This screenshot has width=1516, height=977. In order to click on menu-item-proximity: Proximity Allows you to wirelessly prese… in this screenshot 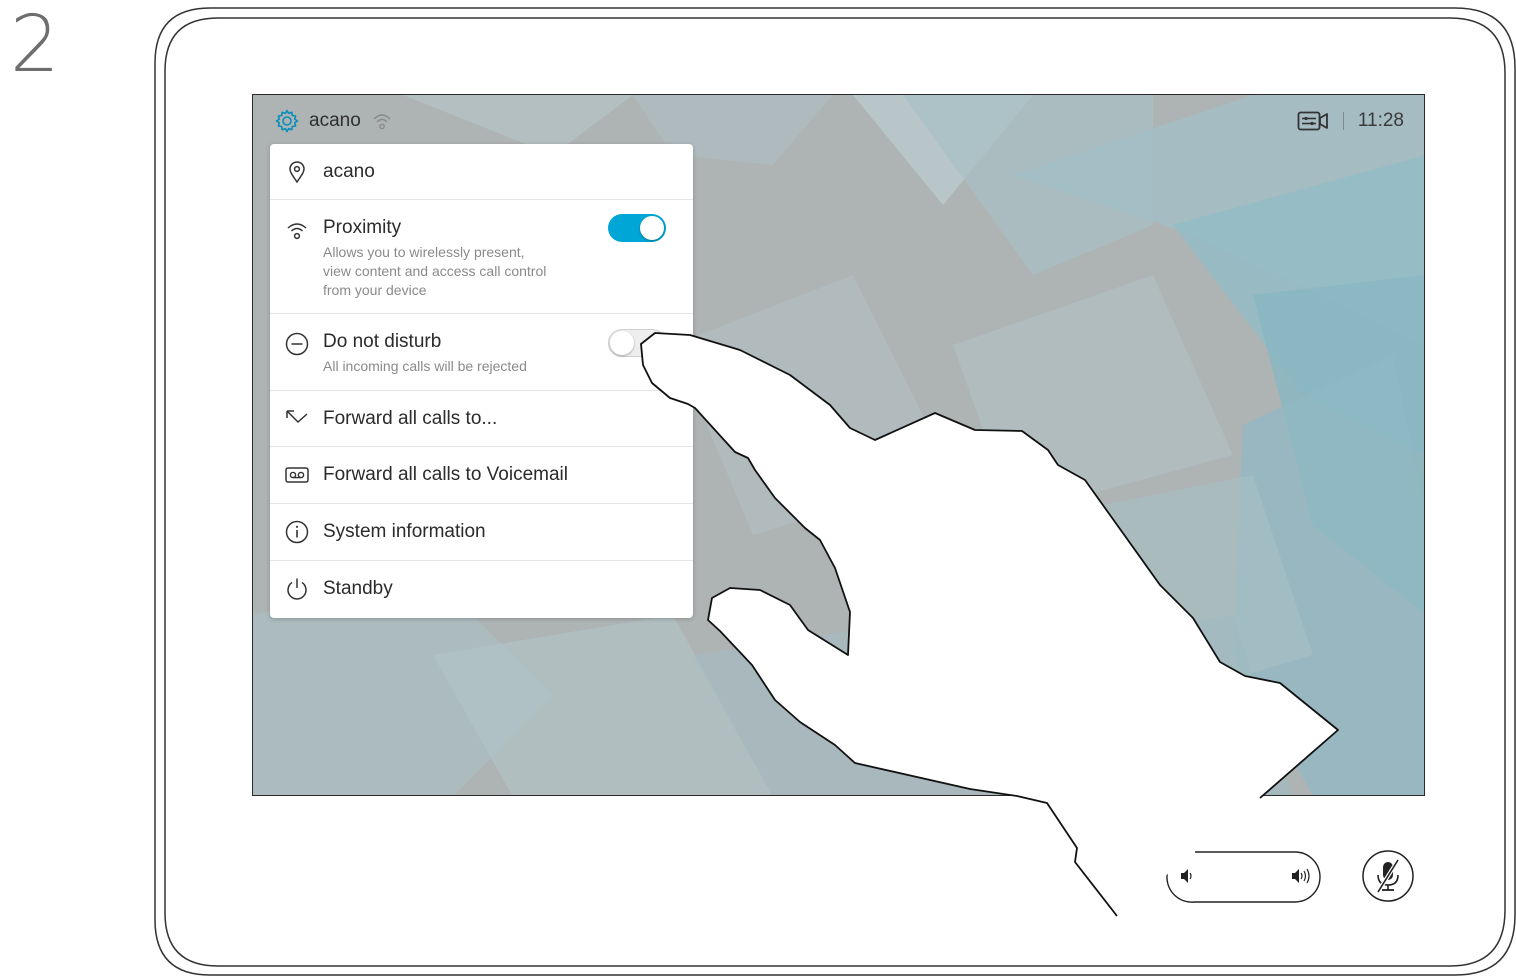, I will do `click(481, 257)`.